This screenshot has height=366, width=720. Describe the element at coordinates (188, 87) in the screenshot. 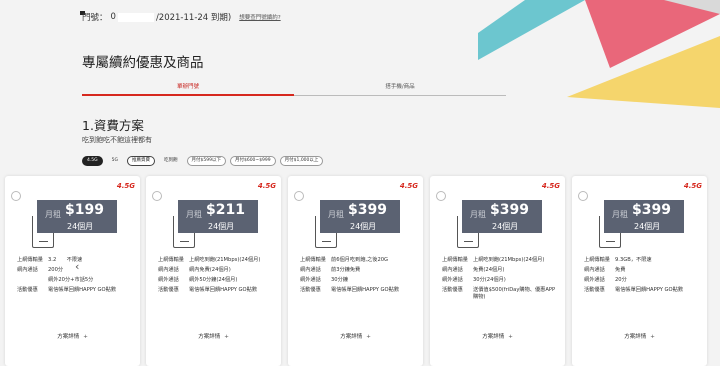

I see `tab-sim-only: 單辦門號` at that location.